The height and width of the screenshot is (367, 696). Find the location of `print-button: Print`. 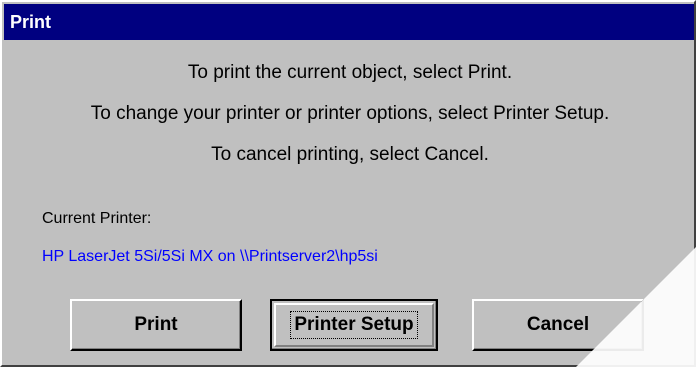

print-button: Print is located at coordinates (156, 325).